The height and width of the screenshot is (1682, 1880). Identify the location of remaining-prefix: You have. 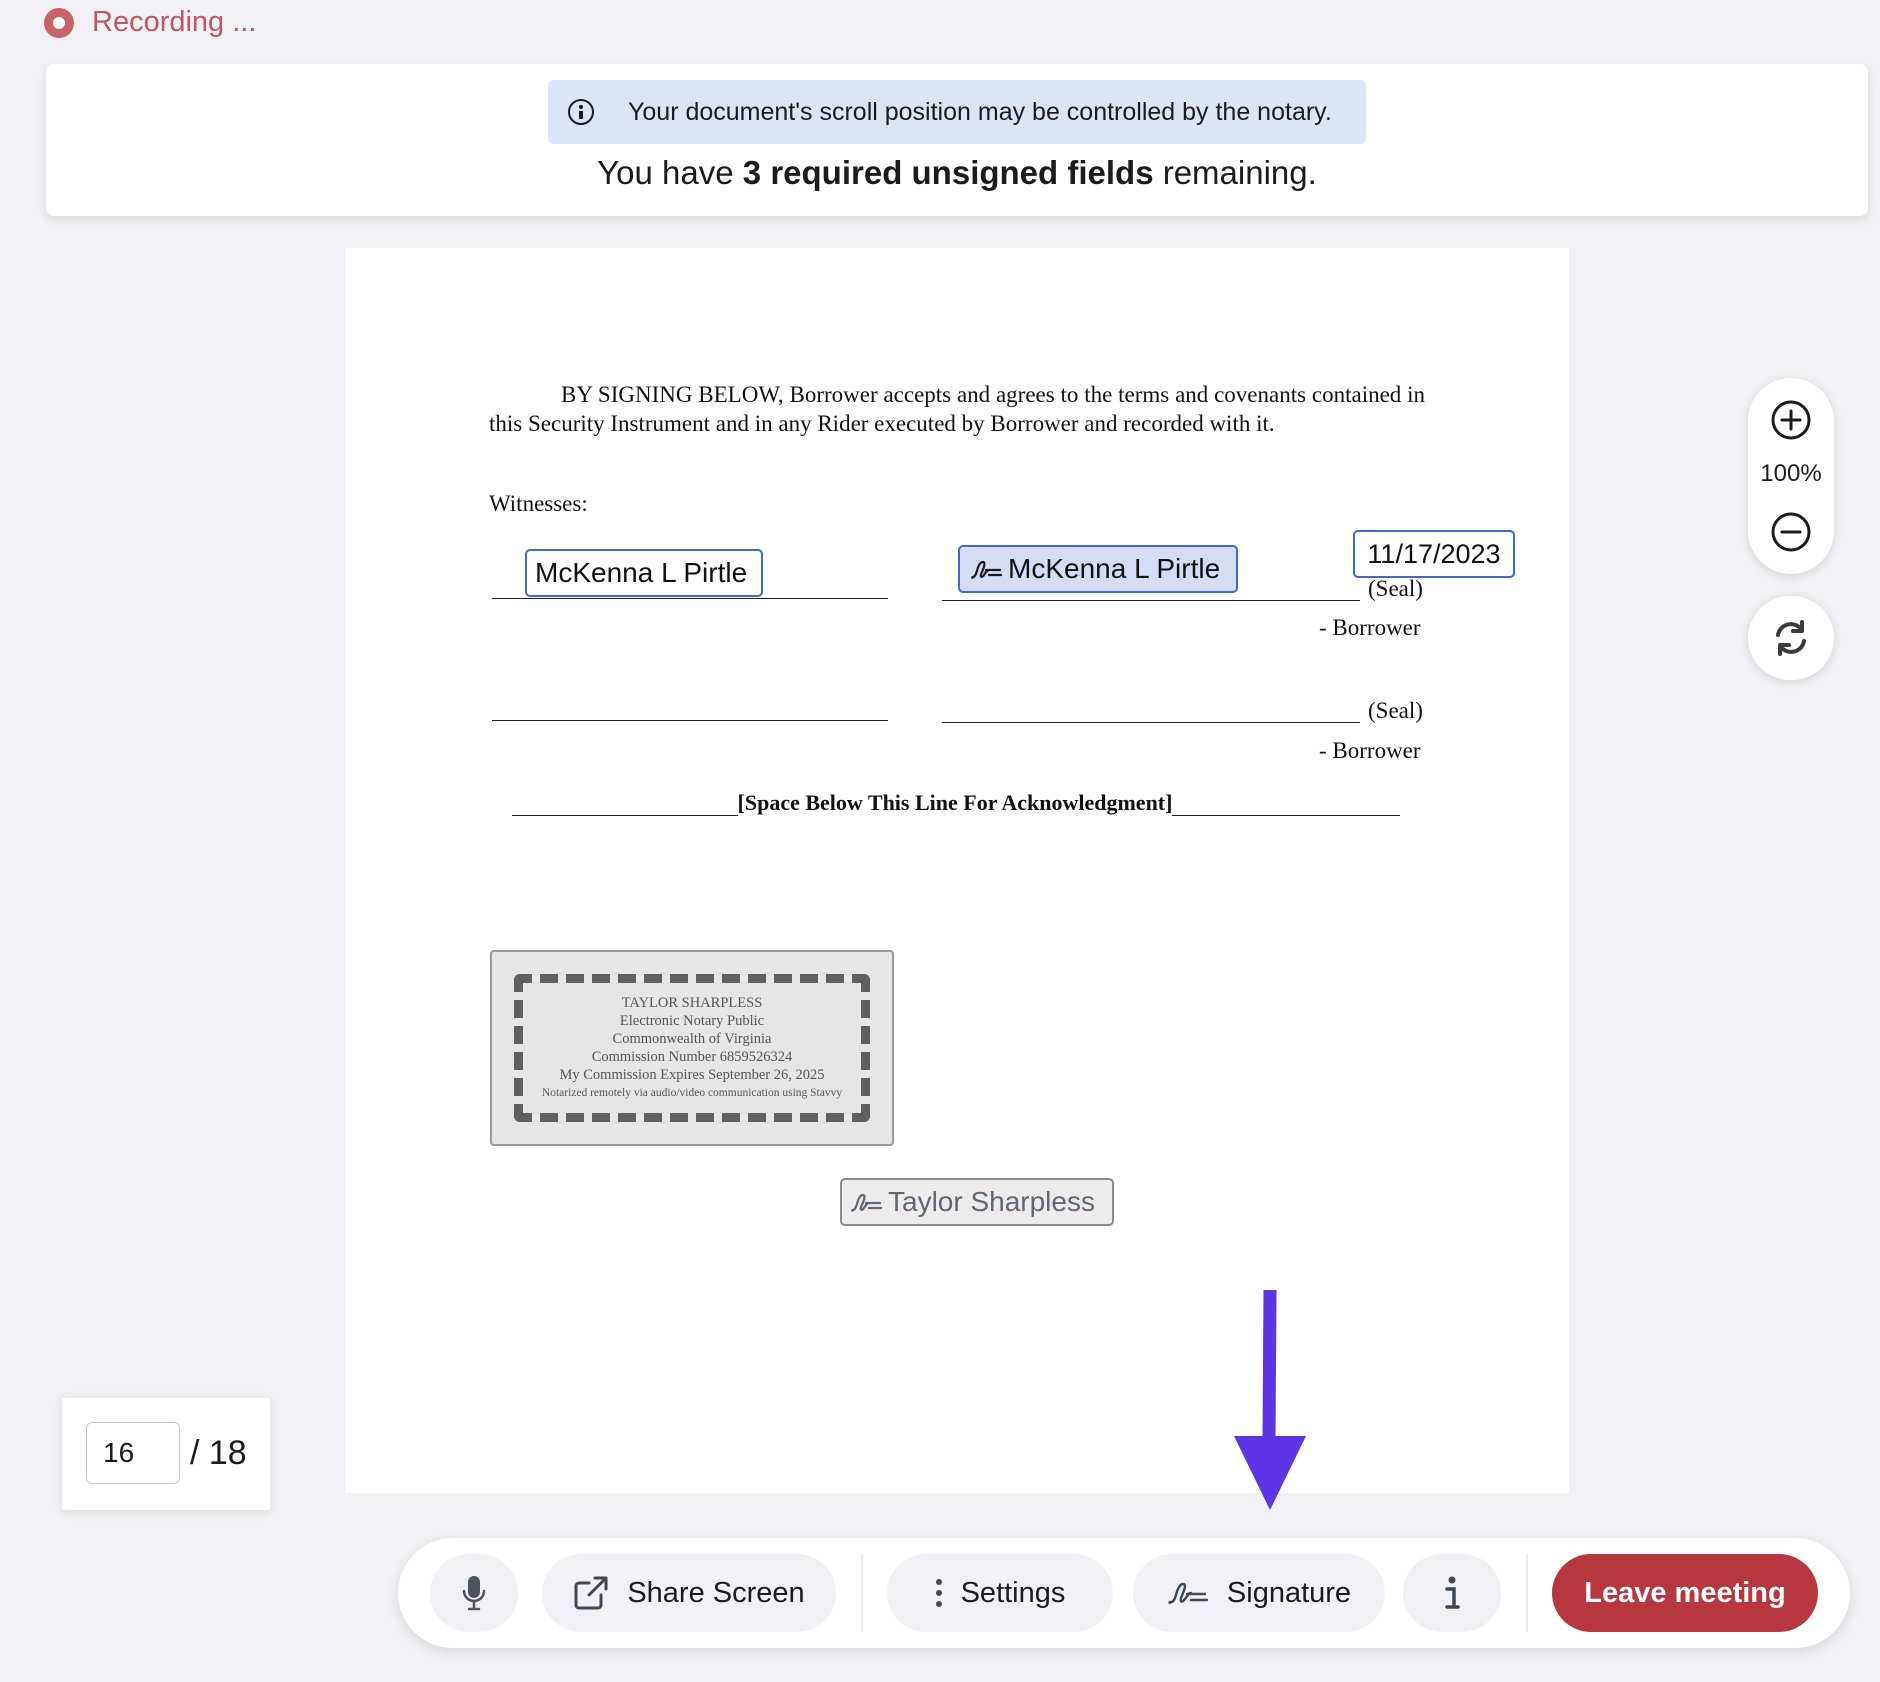
(670, 172).